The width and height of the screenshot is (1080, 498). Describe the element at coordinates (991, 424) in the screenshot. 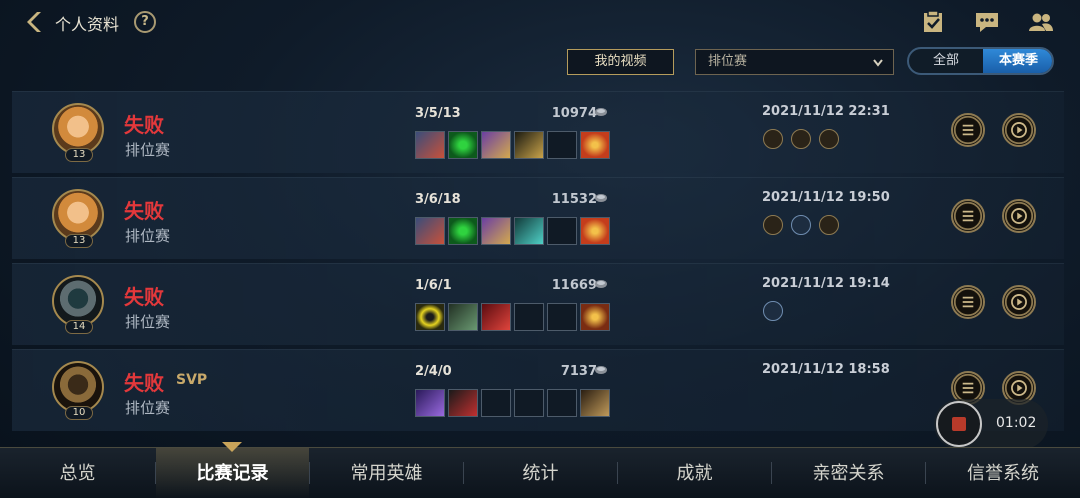

I see `screen-recording-widget: 01:02` at that location.